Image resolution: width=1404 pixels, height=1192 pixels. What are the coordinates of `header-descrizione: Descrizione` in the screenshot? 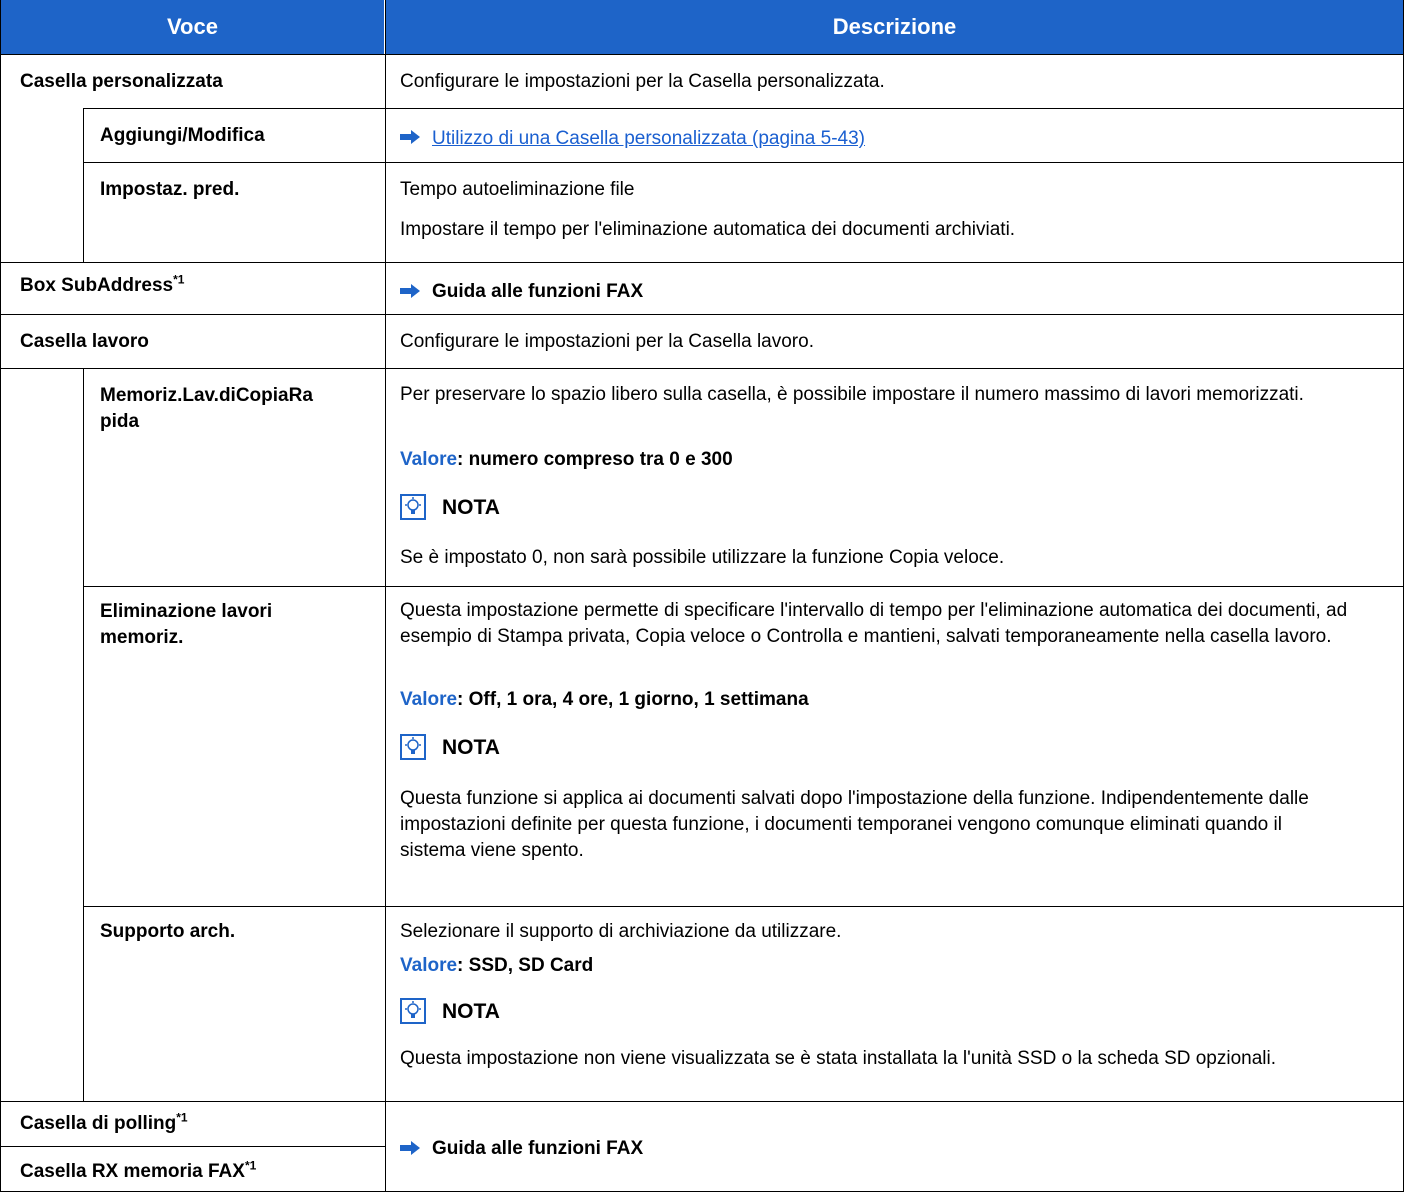 It's located at (894, 27).